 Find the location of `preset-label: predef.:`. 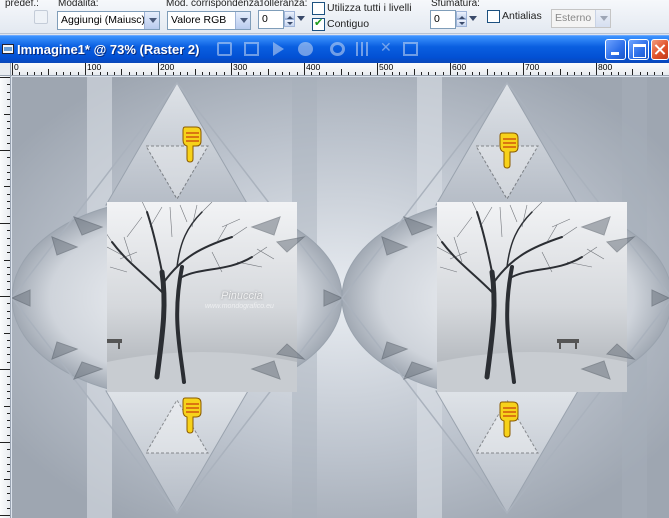

preset-label: predef.: is located at coordinates (22, 4).